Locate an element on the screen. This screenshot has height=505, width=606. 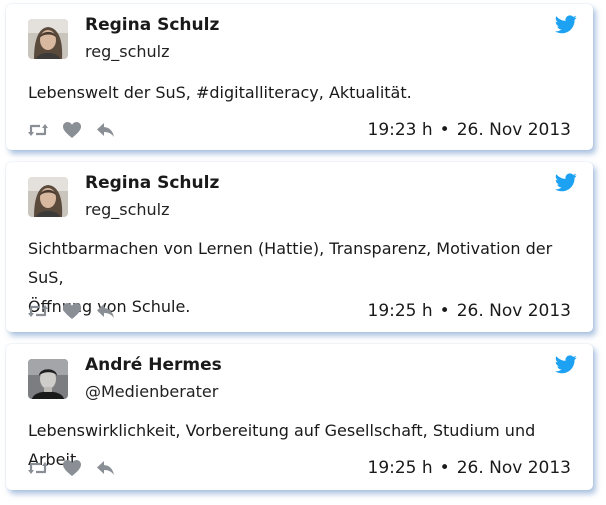
tweet-timestamp: 19:23 h • 26. Nov 2013 is located at coordinates (470, 130).